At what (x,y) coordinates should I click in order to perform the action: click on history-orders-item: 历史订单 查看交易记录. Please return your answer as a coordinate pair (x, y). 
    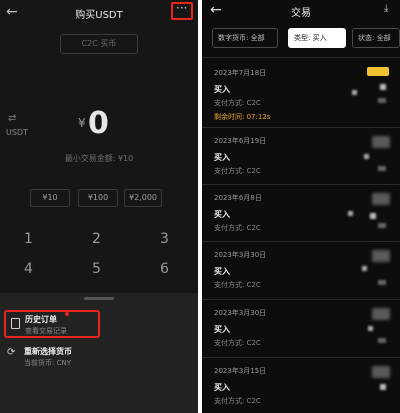
    Looking at the image, I should click on (52, 324).